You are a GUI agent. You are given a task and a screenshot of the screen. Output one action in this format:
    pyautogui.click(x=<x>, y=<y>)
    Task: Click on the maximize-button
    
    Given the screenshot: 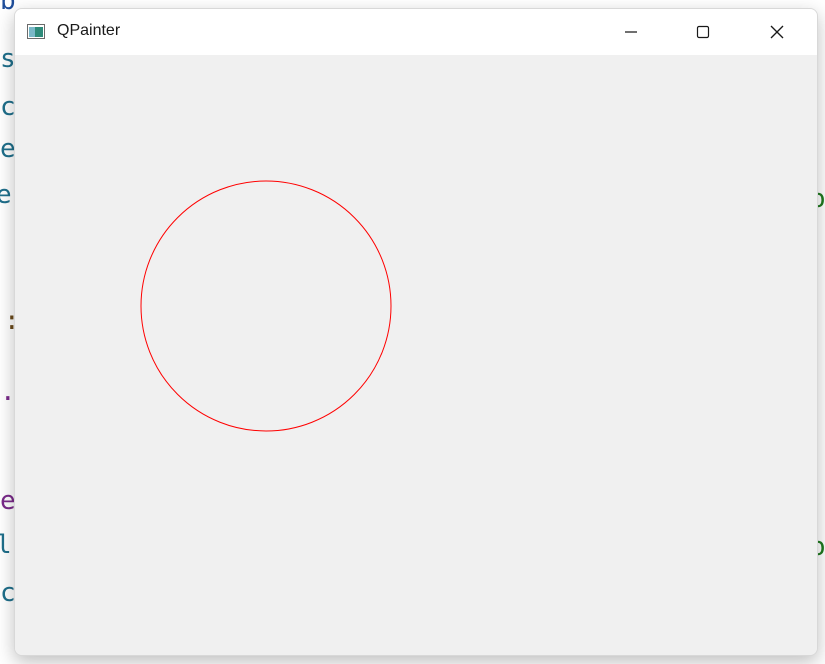 What is the action you would take?
    pyautogui.click(x=703, y=32)
    